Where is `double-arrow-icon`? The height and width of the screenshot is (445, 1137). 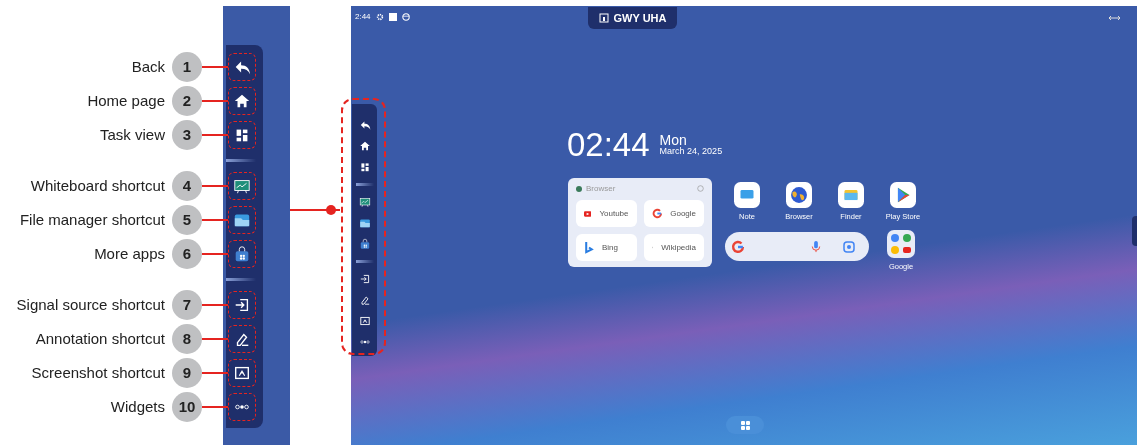
double-arrow-icon is located at coordinates (1114, 18).